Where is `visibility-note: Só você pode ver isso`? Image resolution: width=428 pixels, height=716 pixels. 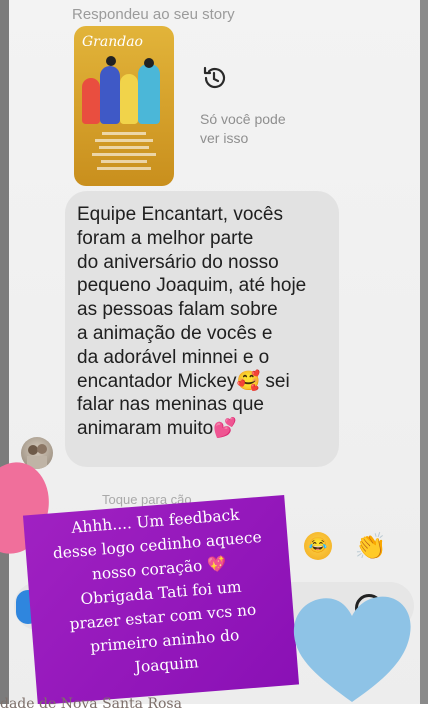 visibility-note: Só você pode ver isso is located at coordinates (243, 128).